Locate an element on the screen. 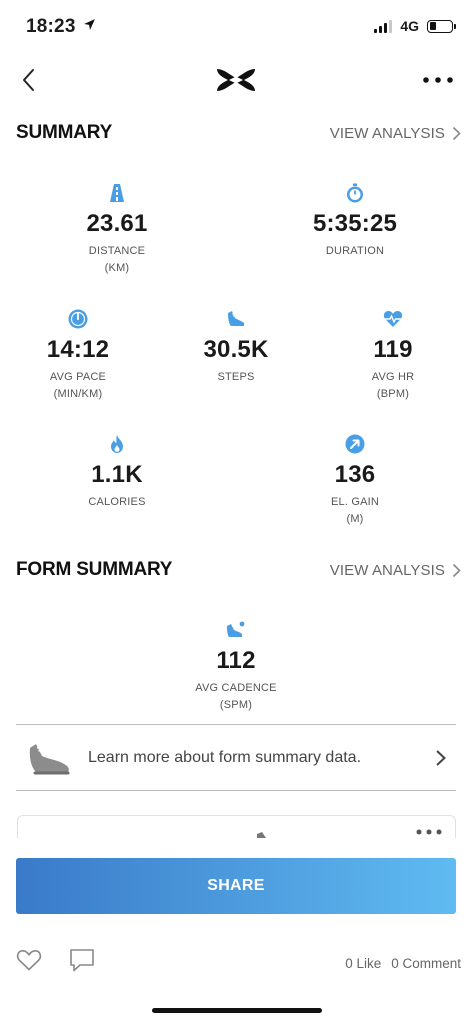 This screenshot has height=1024, width=473. cadence-shoe-icon is located at coordinates (236, 629).